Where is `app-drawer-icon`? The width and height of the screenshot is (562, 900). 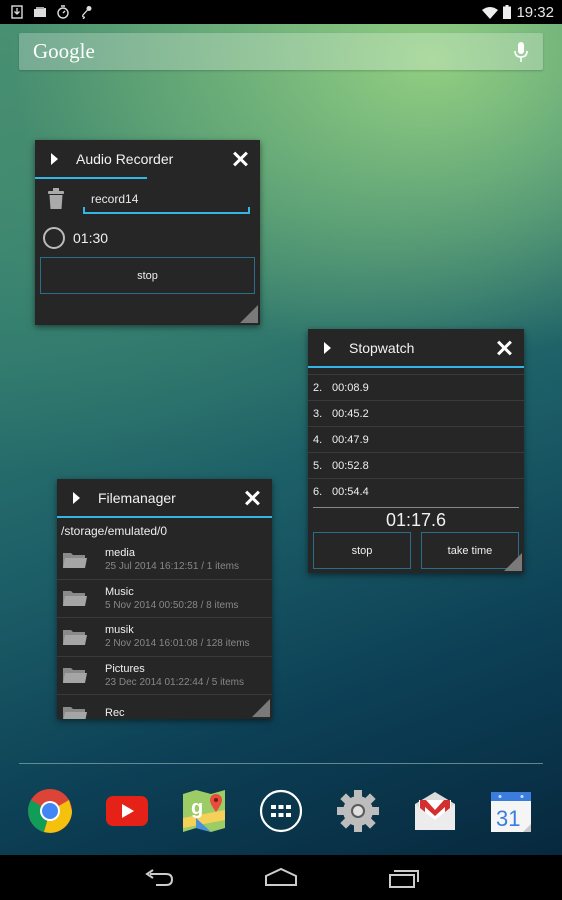 app-drawer-icon is located at coordinates (281, 811).